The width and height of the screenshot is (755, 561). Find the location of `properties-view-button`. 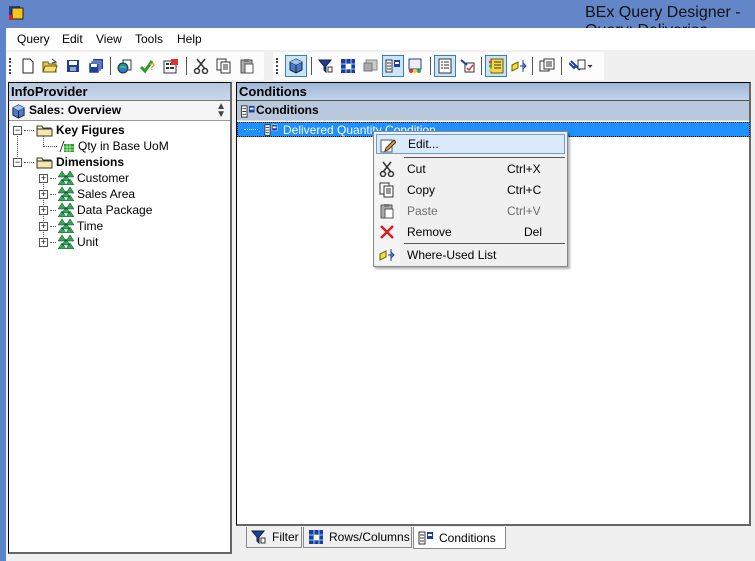

properties-view-button is located at coordinates (445, 66).